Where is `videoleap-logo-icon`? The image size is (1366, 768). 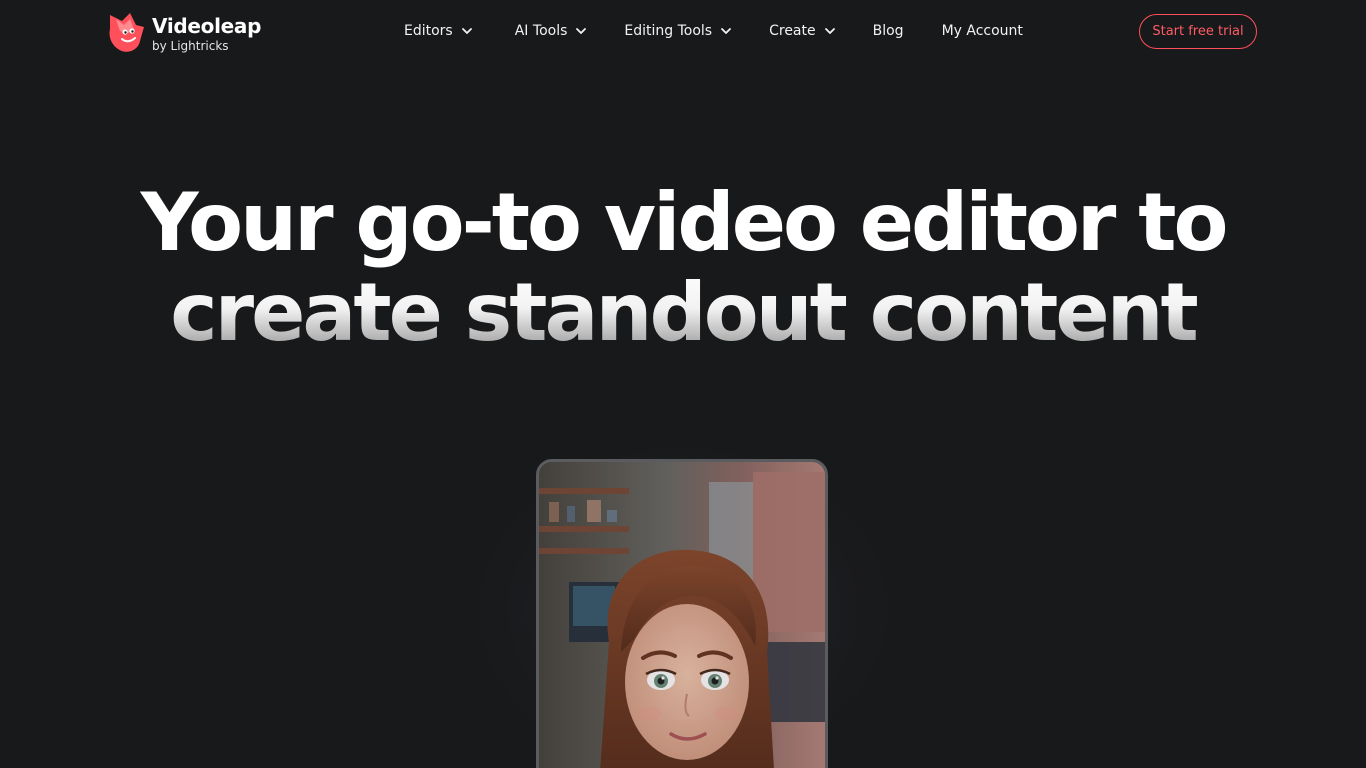
videoleap-logo-icon is located at coordinates (126, 32).